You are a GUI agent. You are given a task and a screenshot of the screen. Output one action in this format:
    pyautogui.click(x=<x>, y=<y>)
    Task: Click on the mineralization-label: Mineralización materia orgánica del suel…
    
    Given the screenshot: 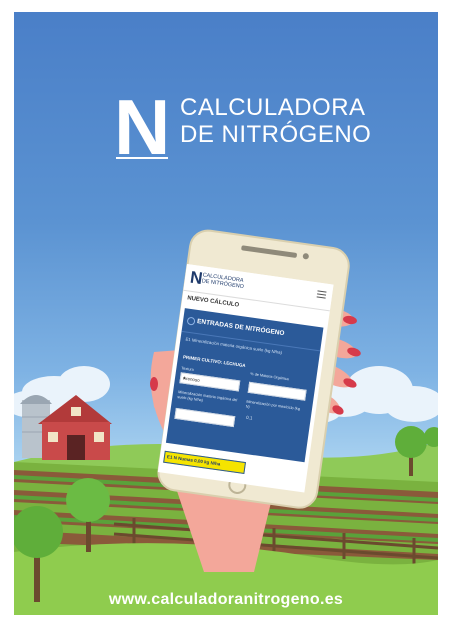 What is the action you would take?
    pyautogui.click(x=207, y=396)
    